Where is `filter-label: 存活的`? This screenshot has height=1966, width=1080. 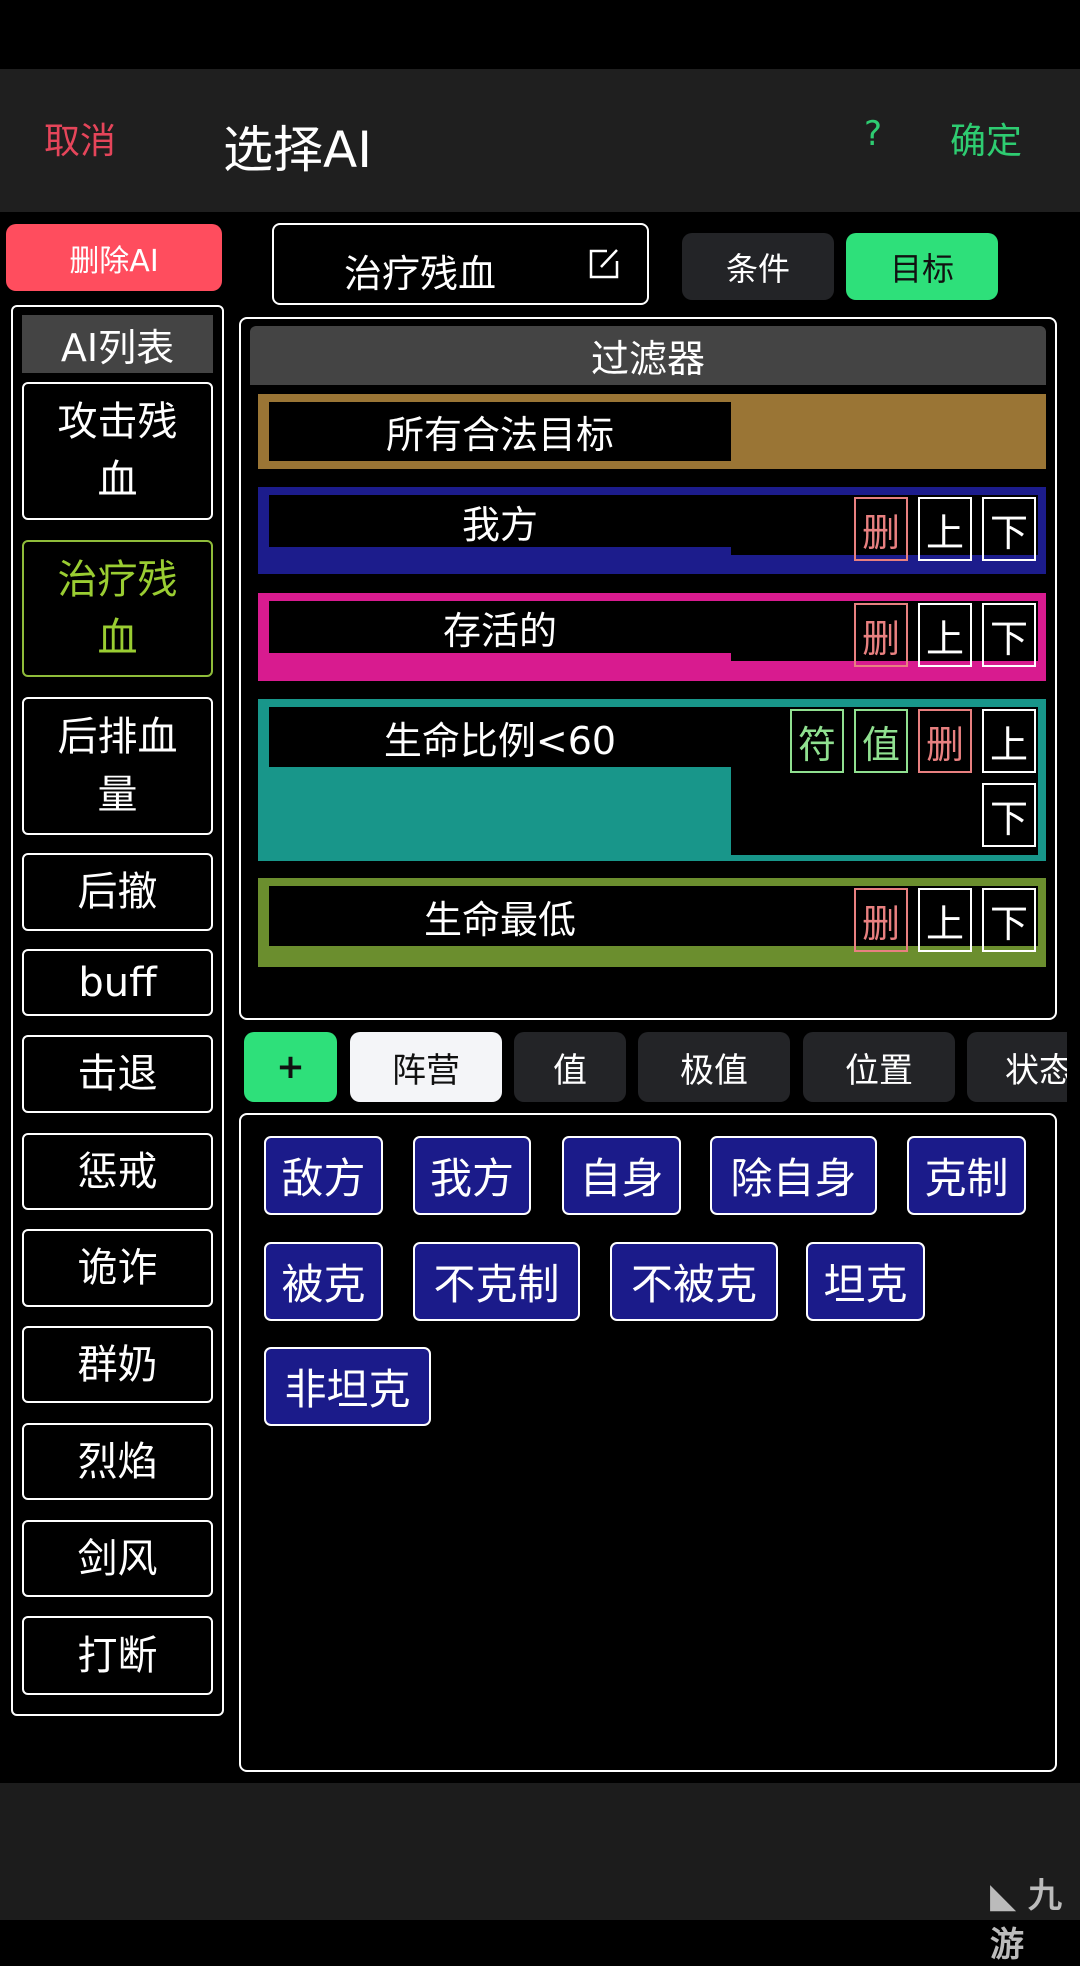
filter-label: 存活的 is located at coordinates (500, 627).